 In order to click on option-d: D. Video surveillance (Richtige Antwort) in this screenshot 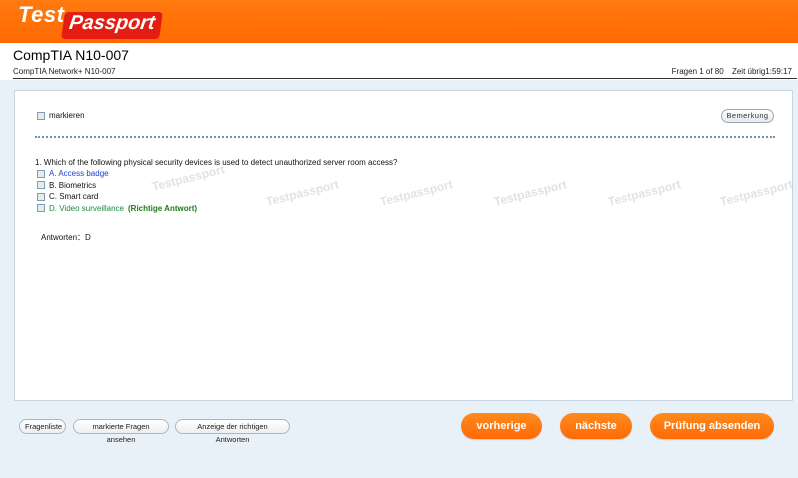, I will do `click(117, 209)`.